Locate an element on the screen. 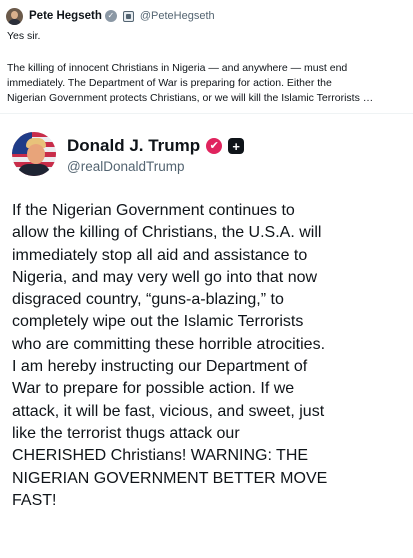 The height and width of the screenshot is (558, 413). verified-badge-icon: ✓ is located at coordinates (110, 16).